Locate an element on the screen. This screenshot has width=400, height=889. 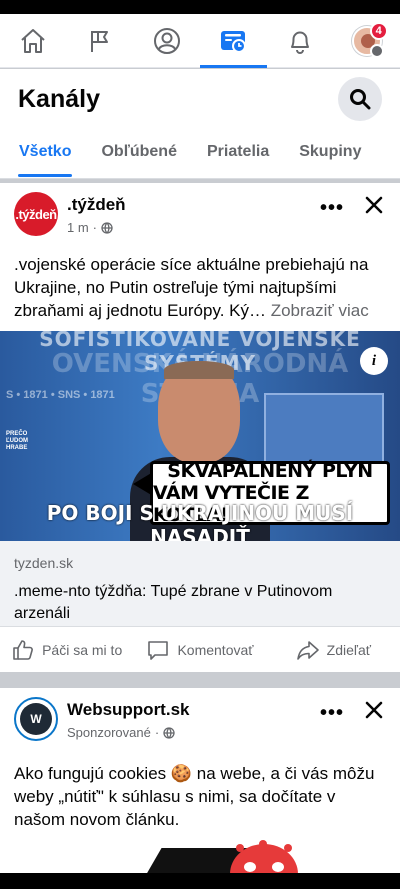
share-icon is located at coordinates (307, 650).